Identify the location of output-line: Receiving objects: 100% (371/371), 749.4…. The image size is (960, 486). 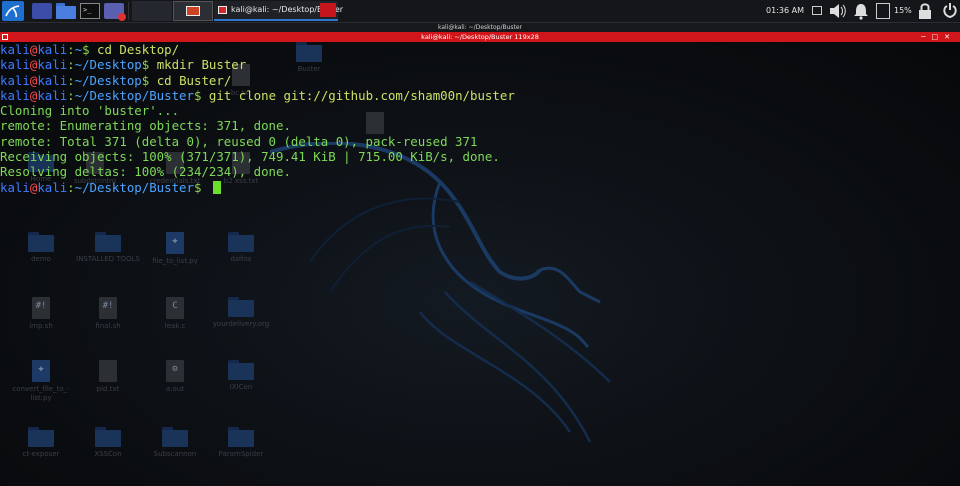
(480, 156).